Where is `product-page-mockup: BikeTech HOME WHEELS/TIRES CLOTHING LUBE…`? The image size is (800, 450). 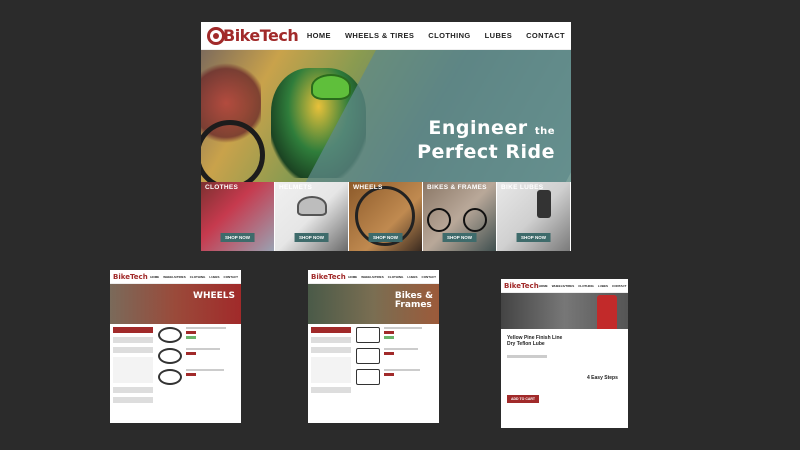
product-page-mockup: BikeTech HOME WHEELS/TIRES CLOTHING LUBE… is located at coordinates (564, 353).